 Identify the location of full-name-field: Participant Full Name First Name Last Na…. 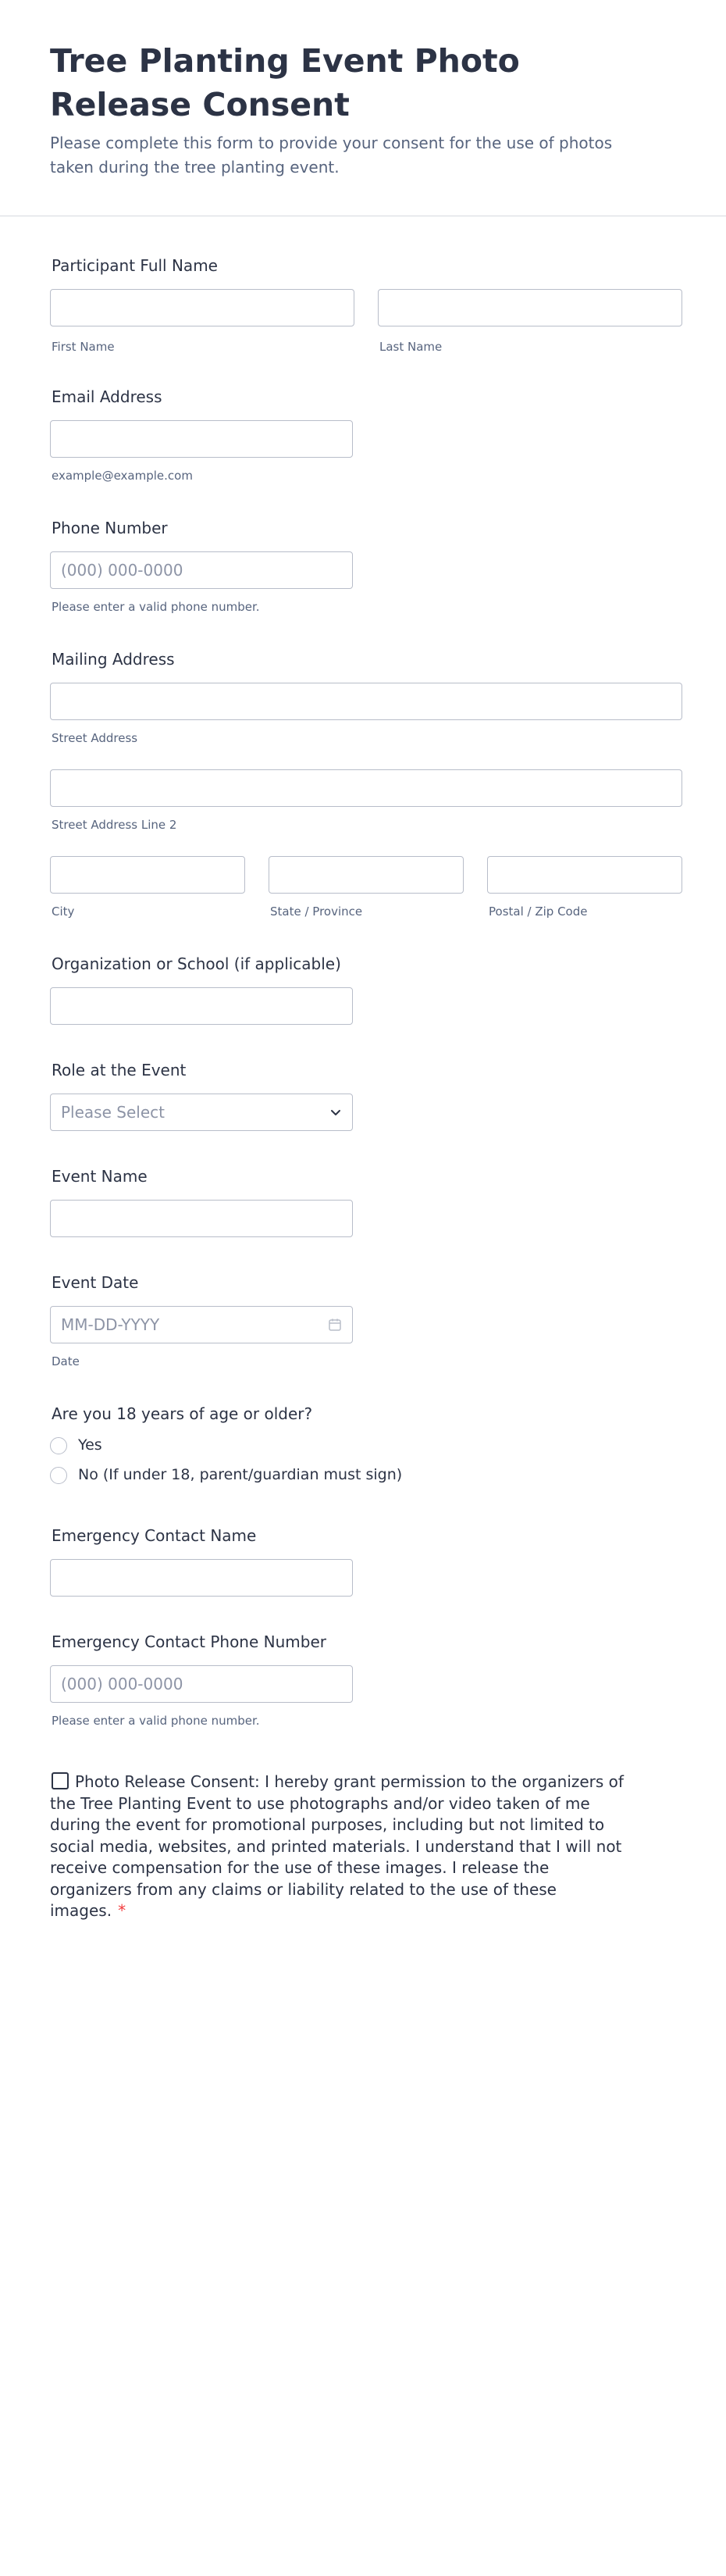
(366, 307).